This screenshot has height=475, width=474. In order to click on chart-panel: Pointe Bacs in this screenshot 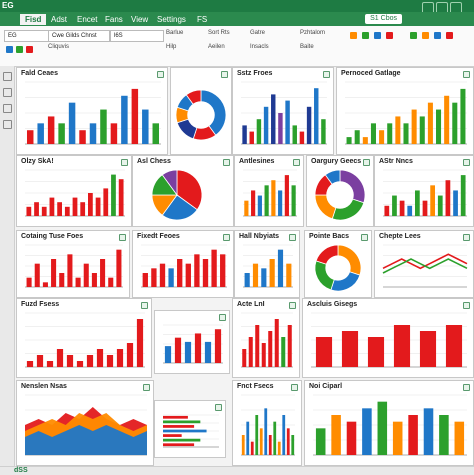, I will do `click(338, 264)`.